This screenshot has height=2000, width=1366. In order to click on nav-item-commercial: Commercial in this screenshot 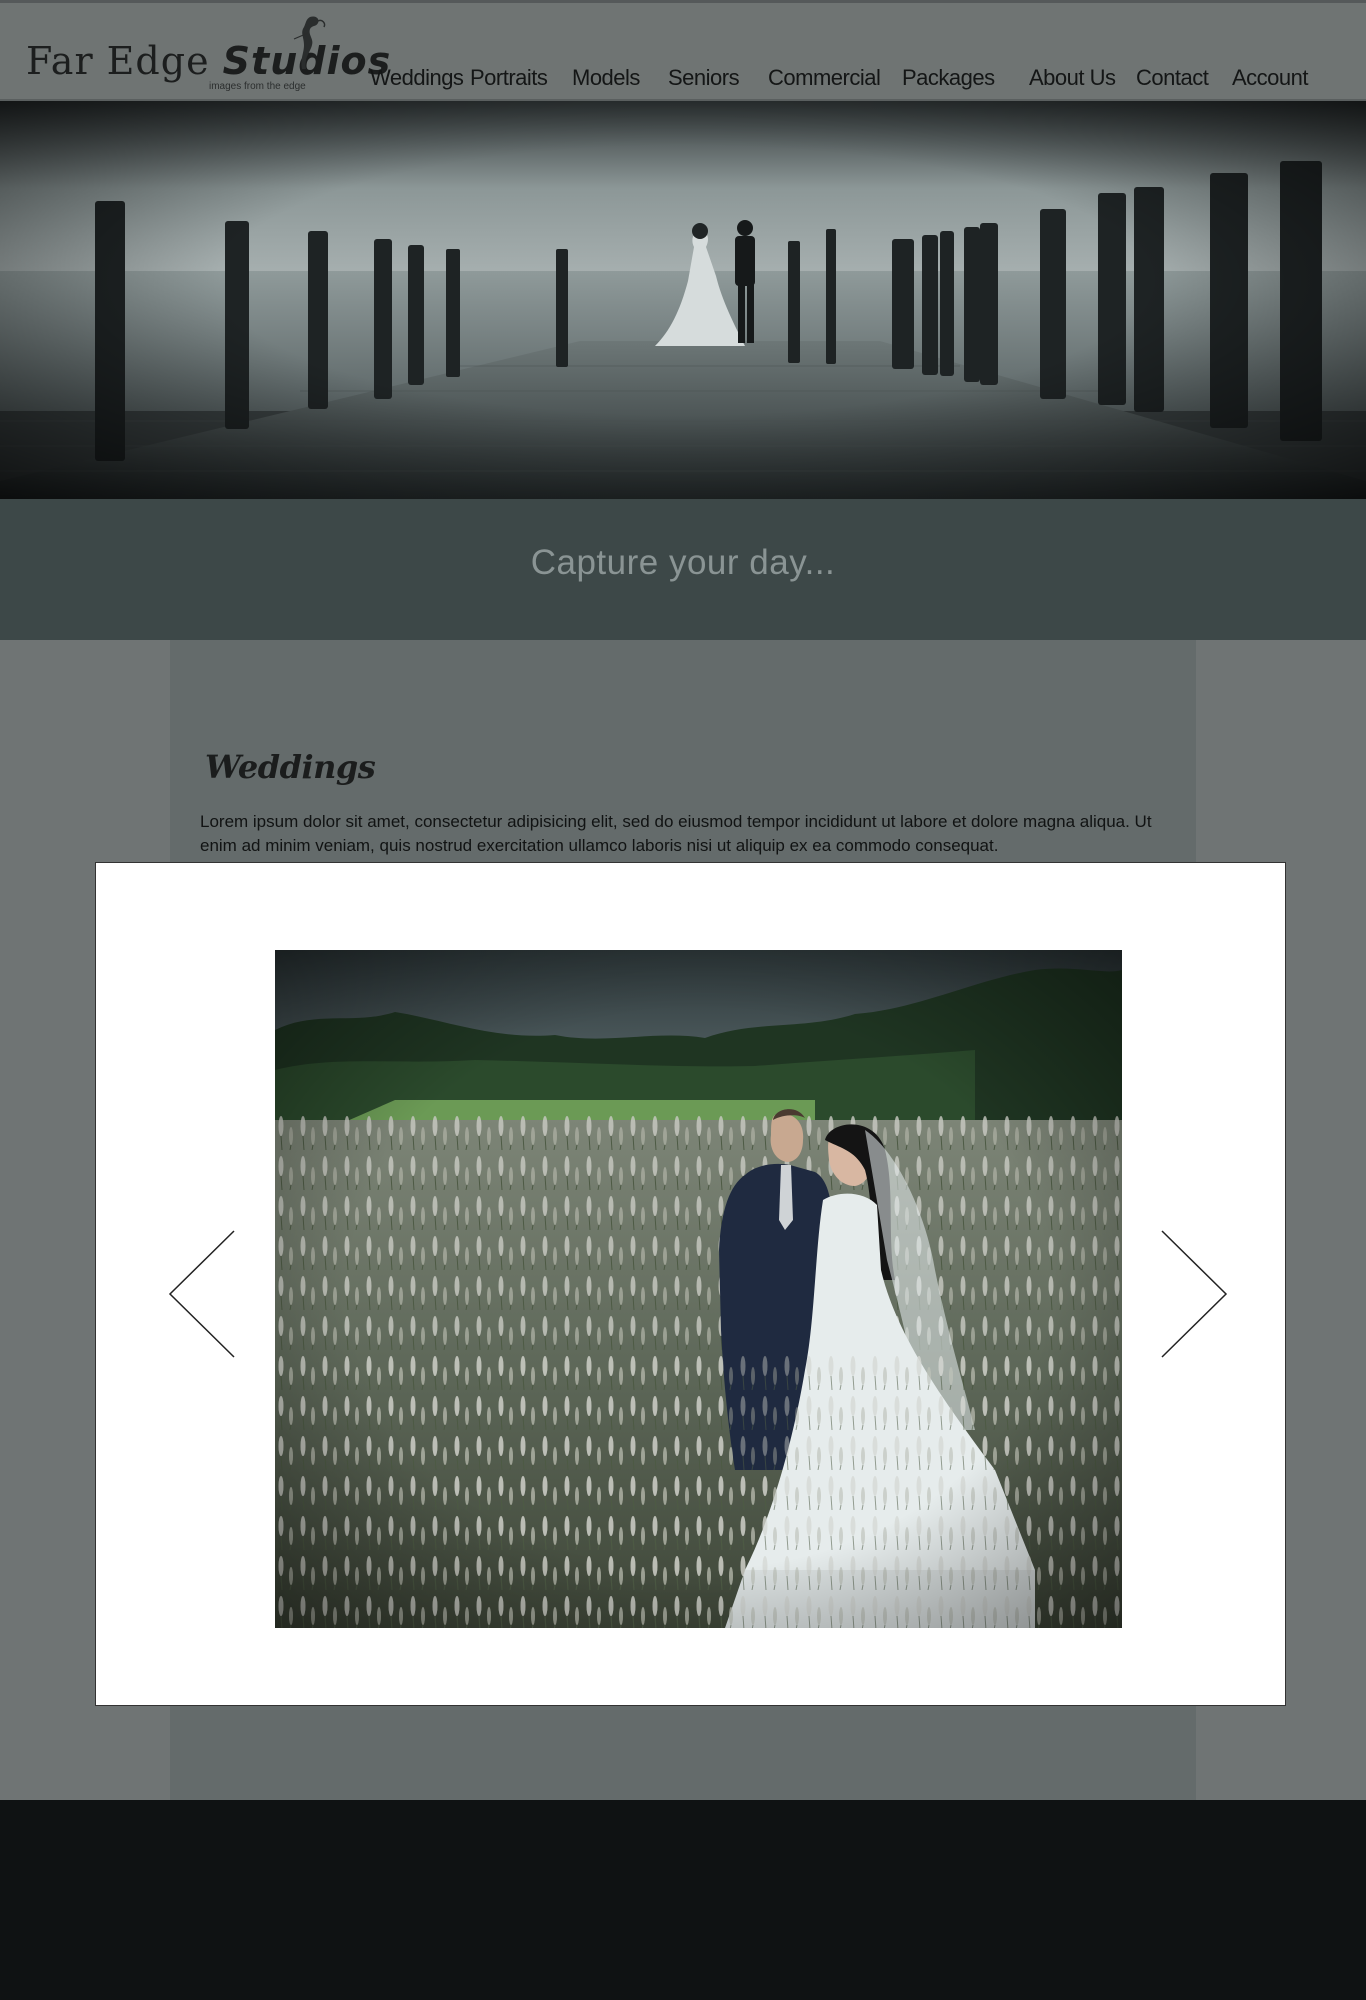, I will do `click(824, 78)`.